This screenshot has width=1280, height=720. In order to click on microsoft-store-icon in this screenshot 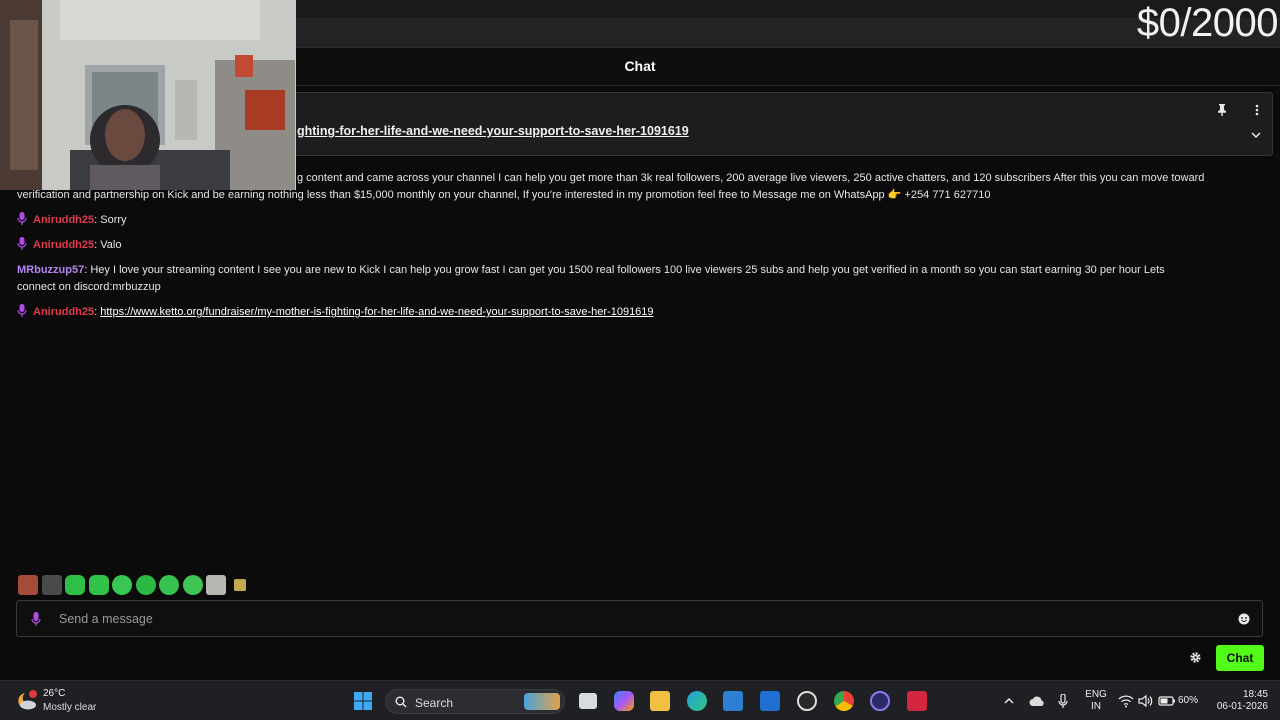, I will do `click(733, 701)`.